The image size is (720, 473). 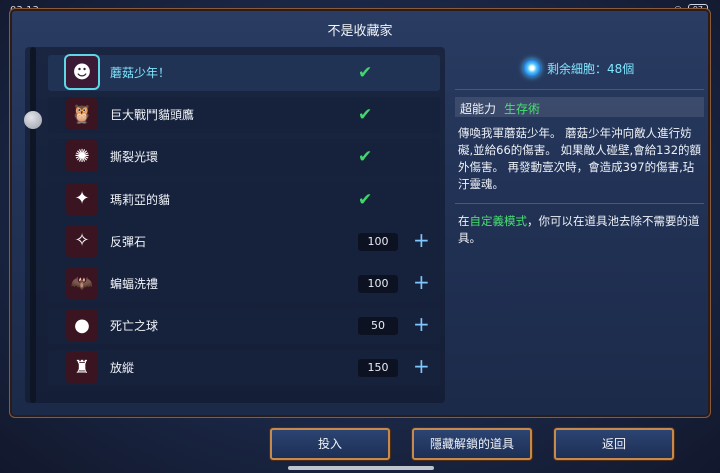 I want to click on item-row: 🦇 蝙蝠洗禮 100 +, so click(x=244, y=284).